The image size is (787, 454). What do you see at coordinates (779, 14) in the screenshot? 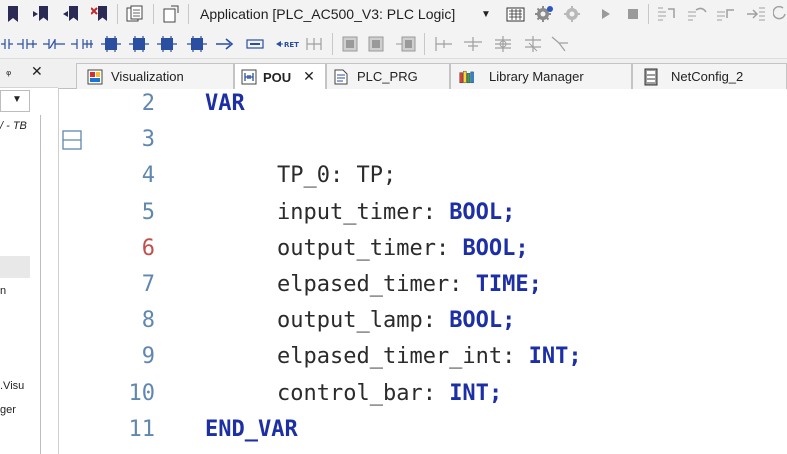
I see `restart-icon` at bounding box center [779, 14].